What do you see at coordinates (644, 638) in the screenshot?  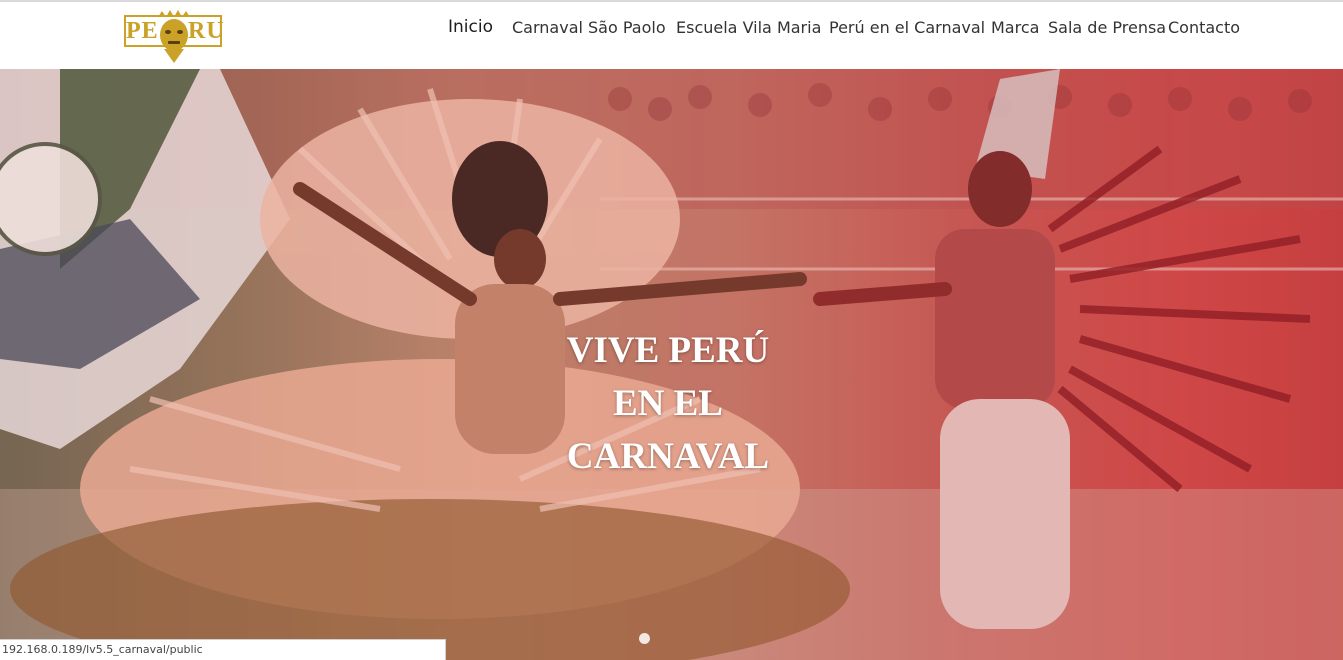 I see `slider-dot` at bounding box center [644, 638].